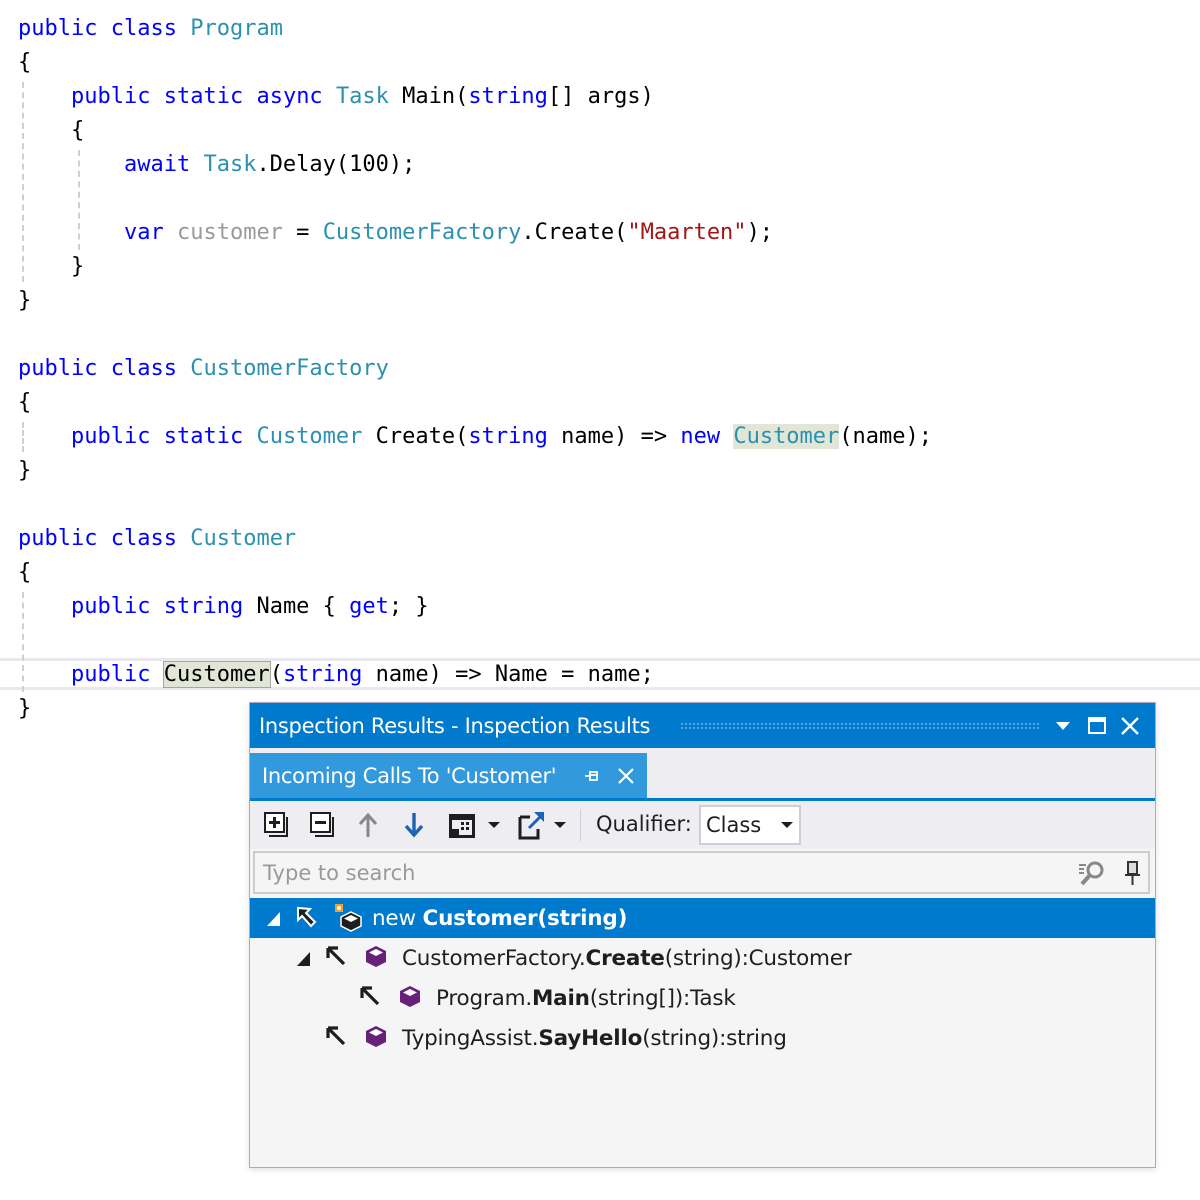 The width and height of the screenshot is (1200, 1200). Describe the element at coordinates (157, 539) in the screenshot. I see `code-line: public class Customer` at that location.